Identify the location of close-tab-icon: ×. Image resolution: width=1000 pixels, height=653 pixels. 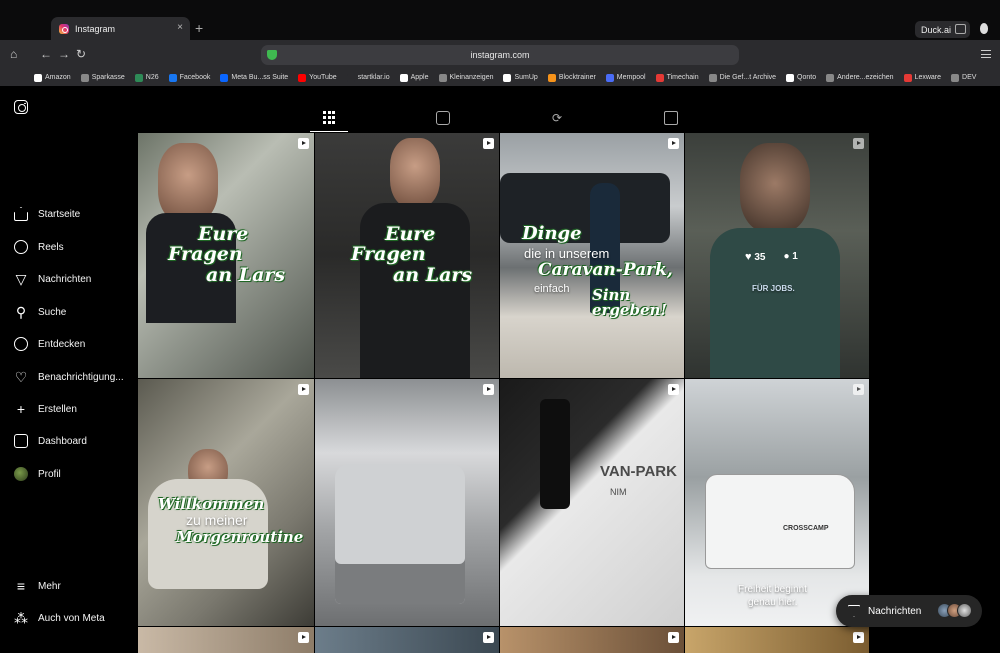
(180, 27).